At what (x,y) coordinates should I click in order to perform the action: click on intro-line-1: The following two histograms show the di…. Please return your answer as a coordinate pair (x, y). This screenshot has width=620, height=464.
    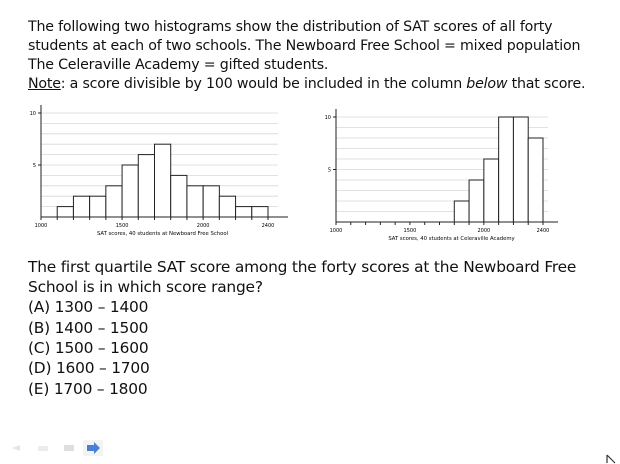
    Looking at the image, I should click on (290, 27).